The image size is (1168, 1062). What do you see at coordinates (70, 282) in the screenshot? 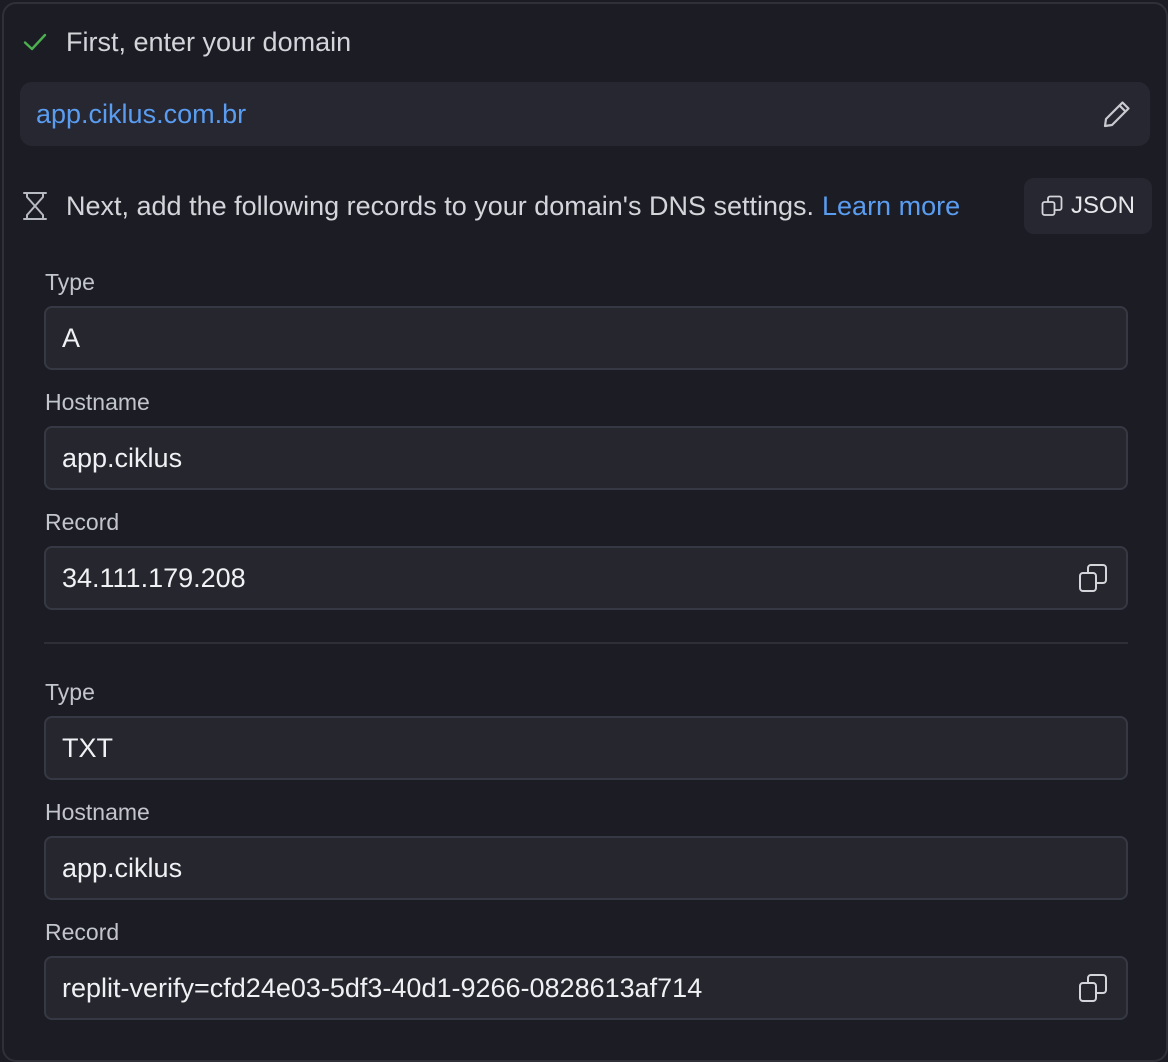
I see `record-1-type-label: Type` at bounding box center [70, 282].